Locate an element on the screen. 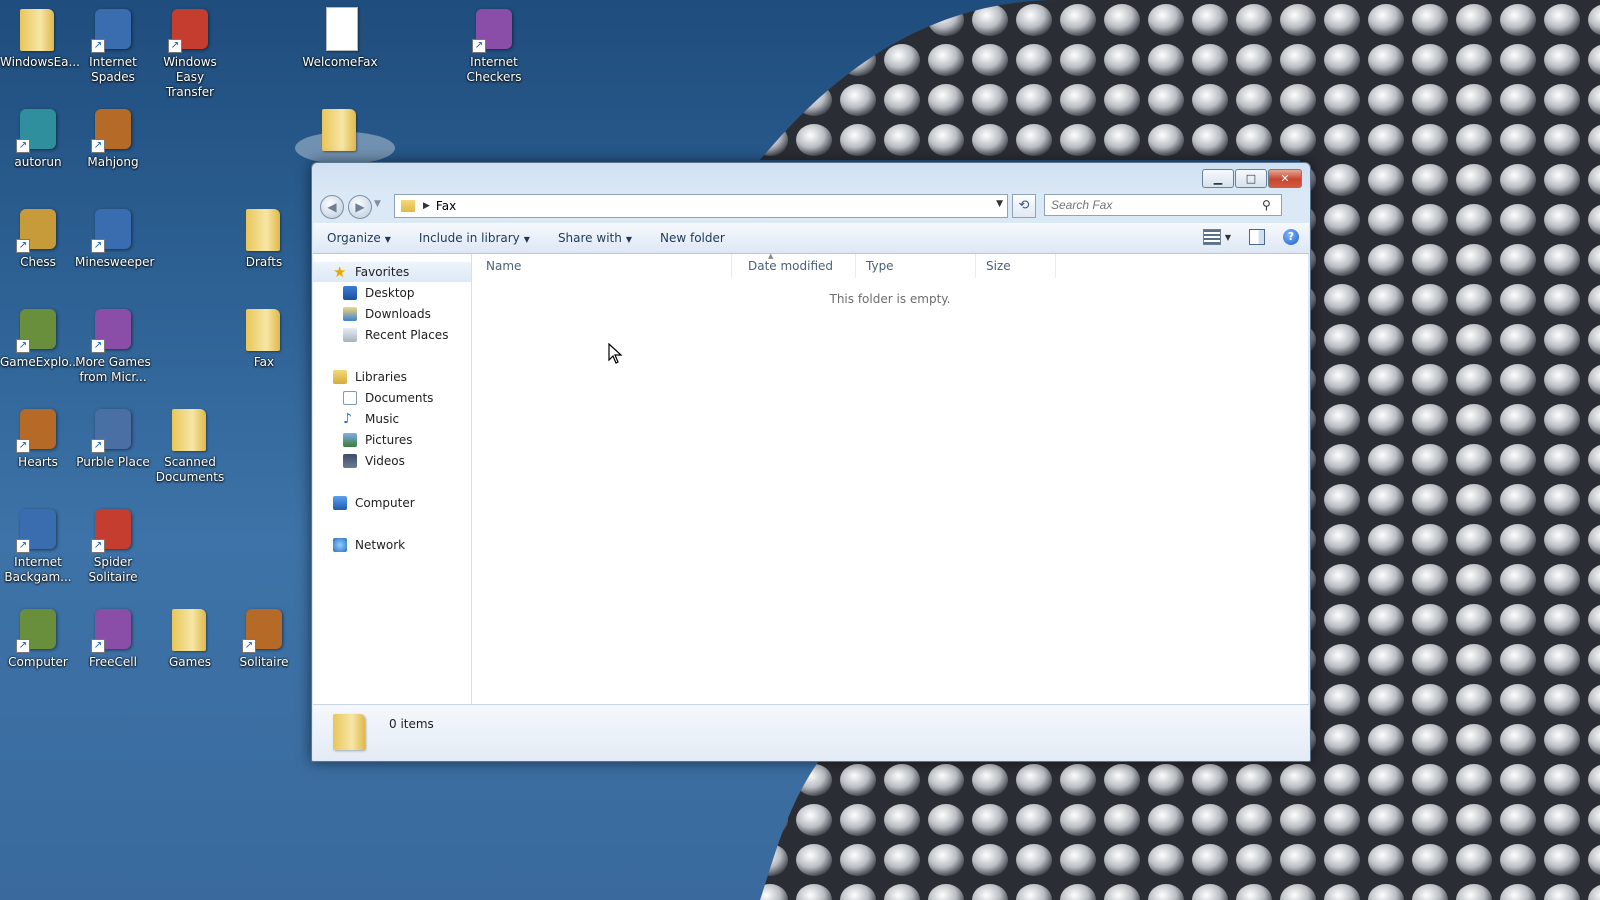 The width and height of the screenshot is (1600, 900). recent-places-icon is located at coordinates (350, 335).